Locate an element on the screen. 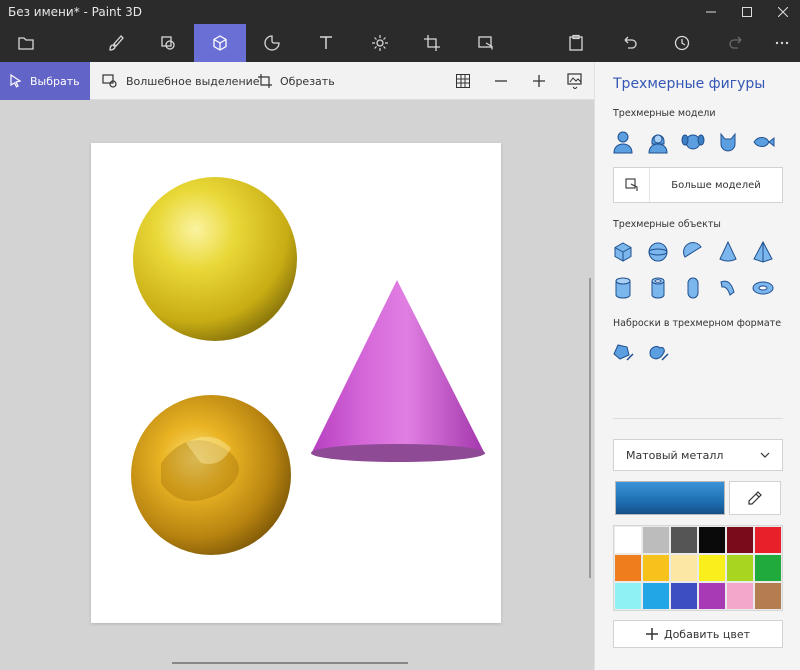 The height and width of the screenshot is (670, 800). undo-icon is located at coordinates (630, 43).